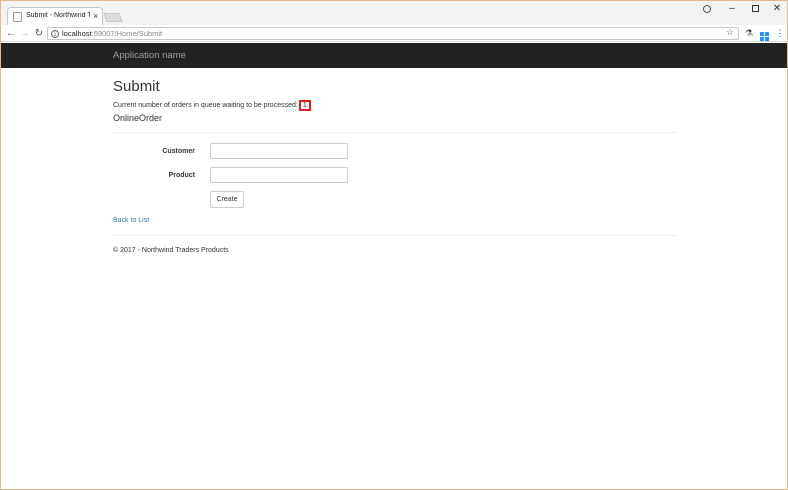 This screenshot has width=788, height=490. I want to click on footer-text: © 2017 - Northwind Traders Products, so click(171, 250).